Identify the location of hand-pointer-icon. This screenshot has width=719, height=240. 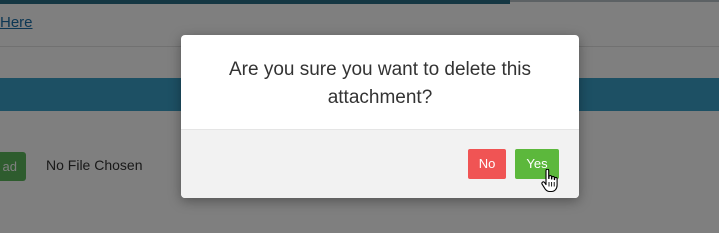
(549, 181).